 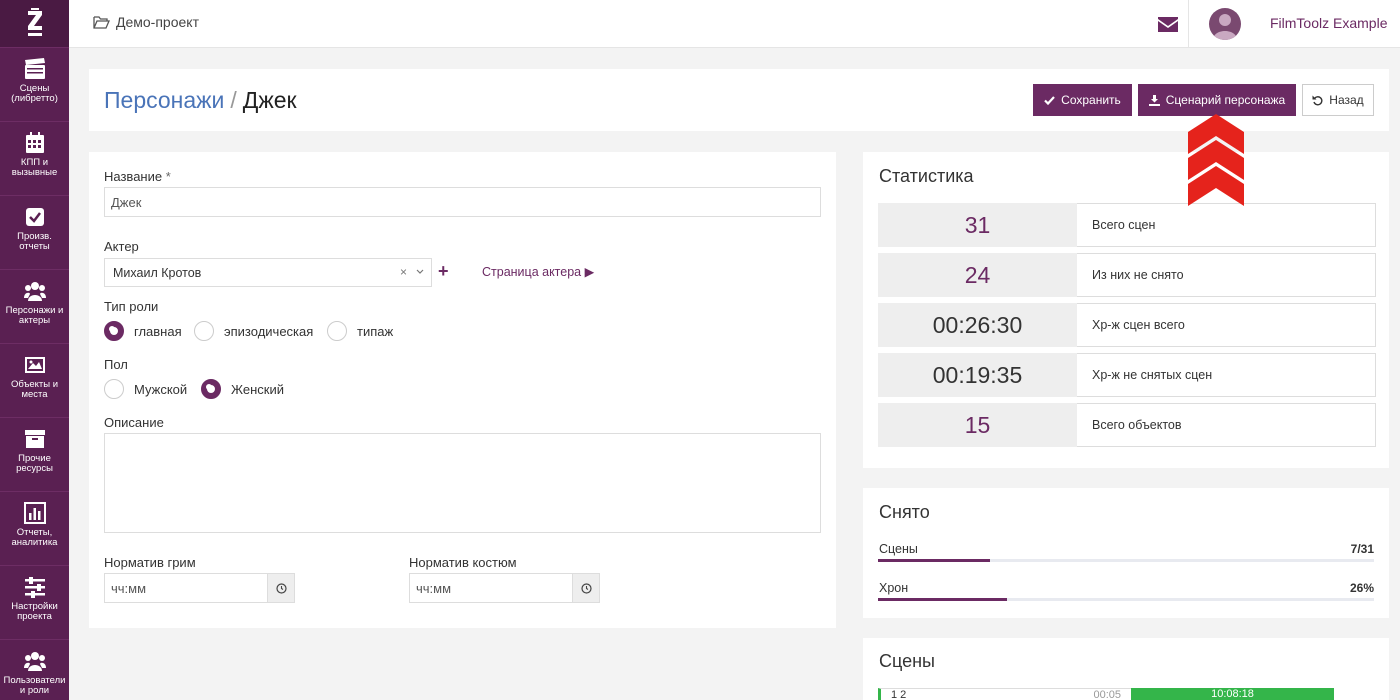 I want to click on user-avatar-icon, so click(x=1225, y=27).